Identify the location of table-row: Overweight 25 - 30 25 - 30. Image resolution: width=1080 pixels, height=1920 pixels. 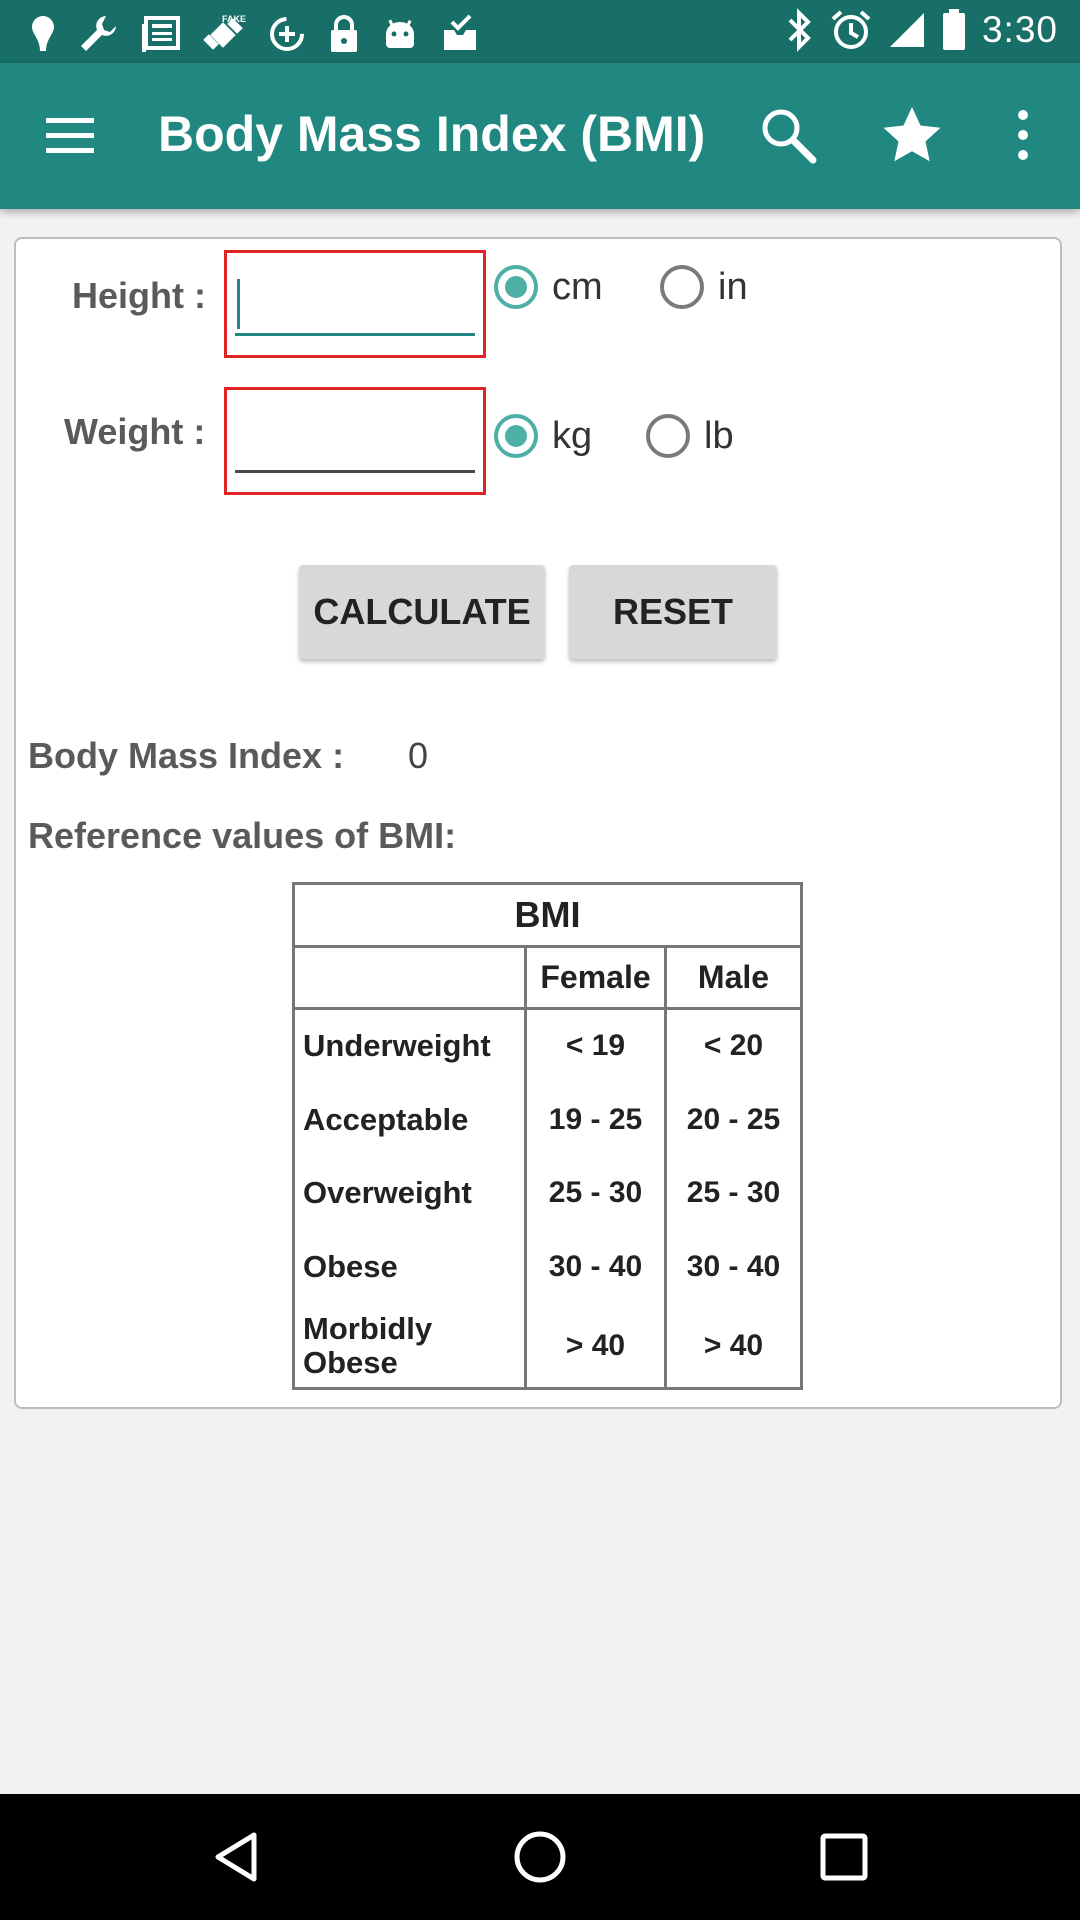
(547, 1193).